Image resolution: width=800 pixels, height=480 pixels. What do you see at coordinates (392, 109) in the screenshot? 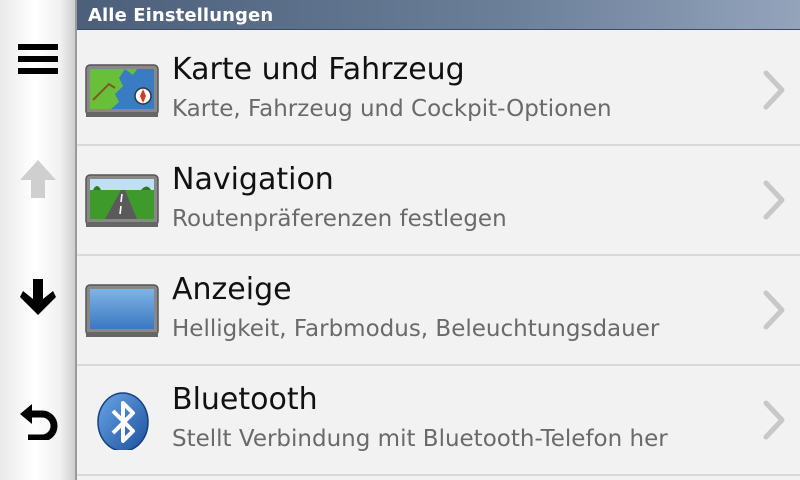
I see `item-subtitle: Karte, Fahrzeug und Cockpit-Optionen` at bounding box center [392, 109].